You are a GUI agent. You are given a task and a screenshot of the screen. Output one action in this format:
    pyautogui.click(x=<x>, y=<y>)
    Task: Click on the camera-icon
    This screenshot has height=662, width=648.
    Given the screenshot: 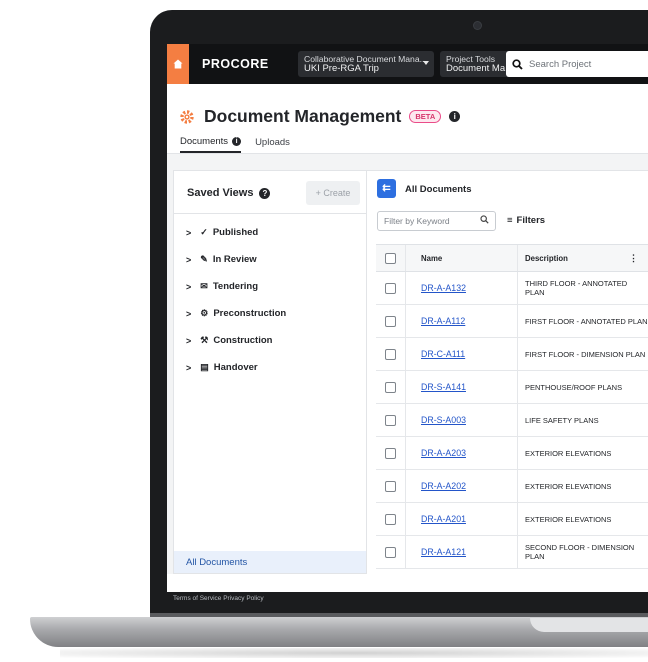 What is the action you would take?
    pyautogui.click(x=477, y=25)
    